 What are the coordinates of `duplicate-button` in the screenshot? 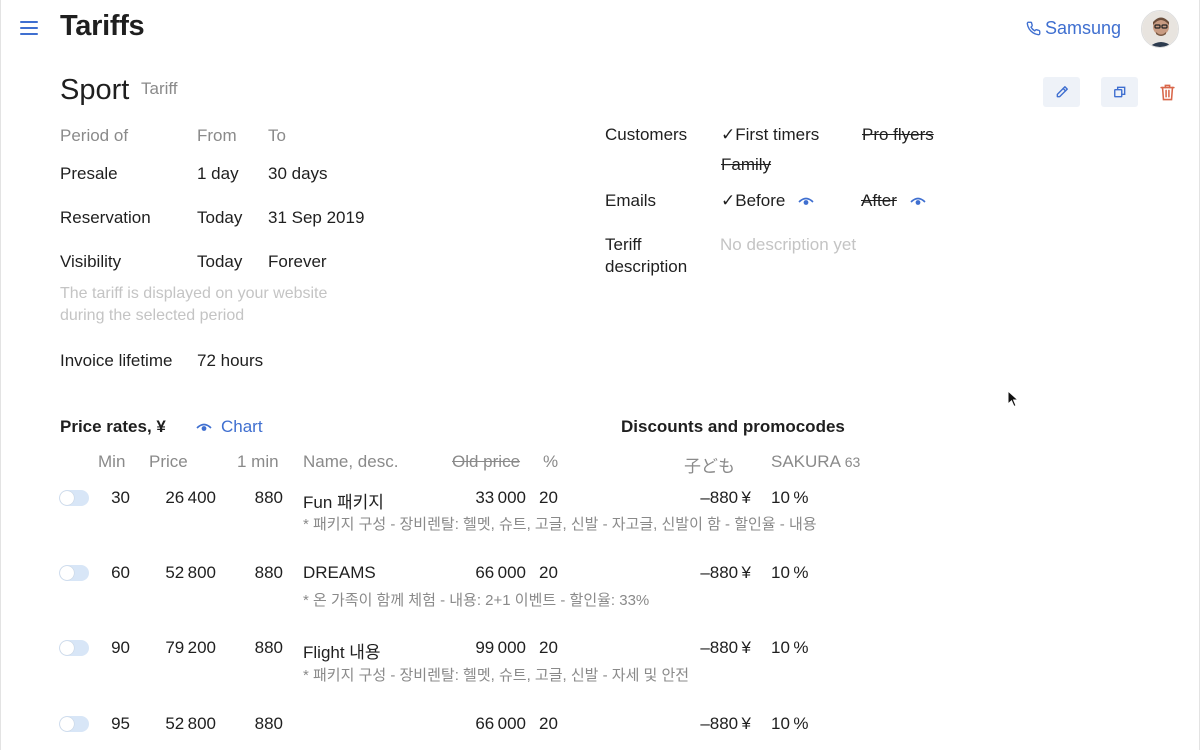 It's located at (1119, 92).